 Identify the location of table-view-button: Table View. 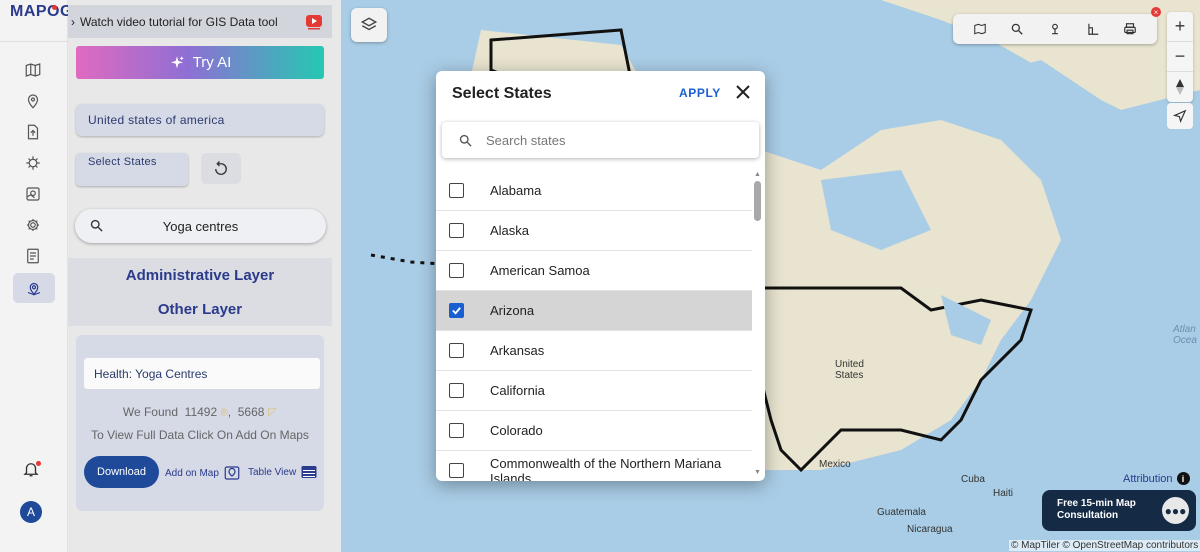
(283, 472).